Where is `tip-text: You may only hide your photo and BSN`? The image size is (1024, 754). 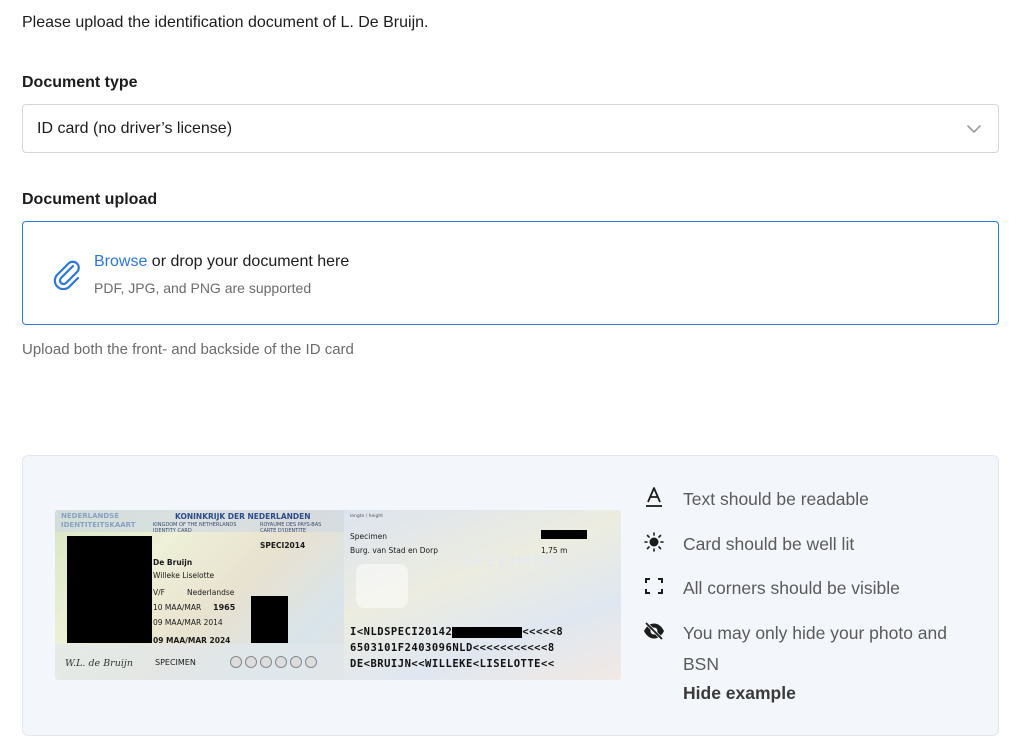
tip-text: You may only hide your photo and BSN is located at coordinates (815, 648).